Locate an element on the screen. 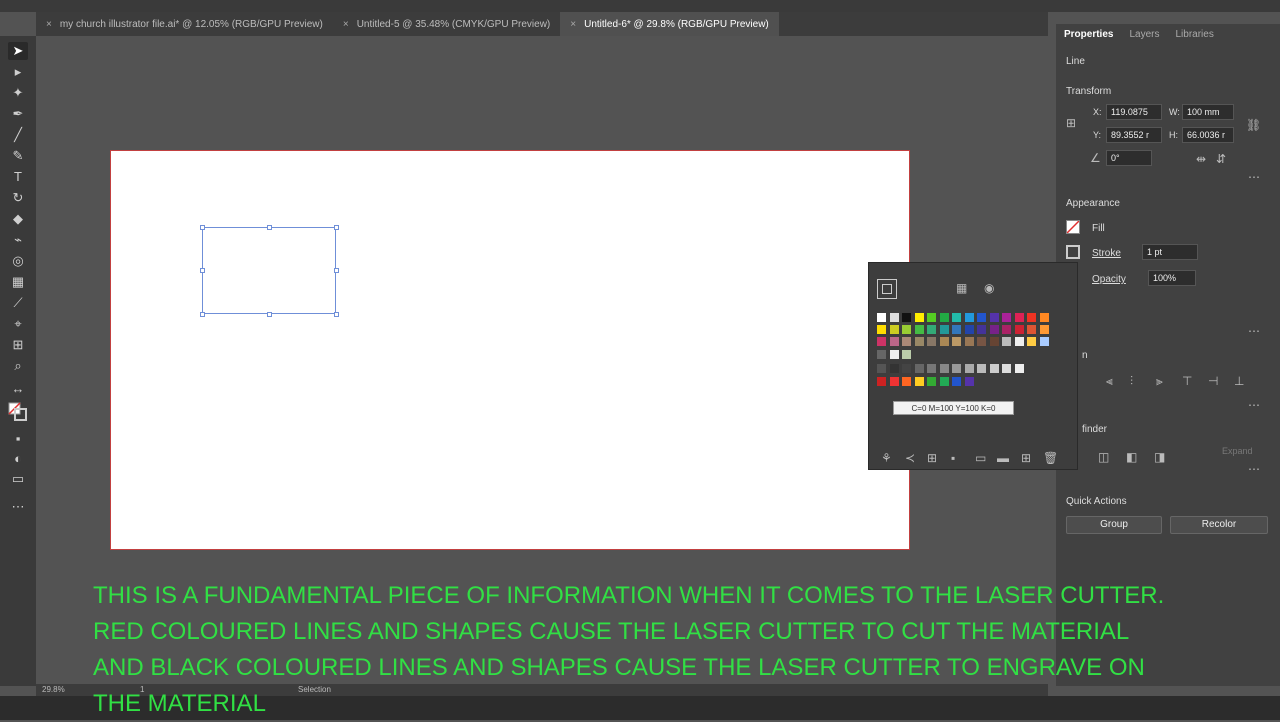 The height and width of the screenshot is (722, 1280). w-field: 100 mm is located at coordinates (1208, 112).